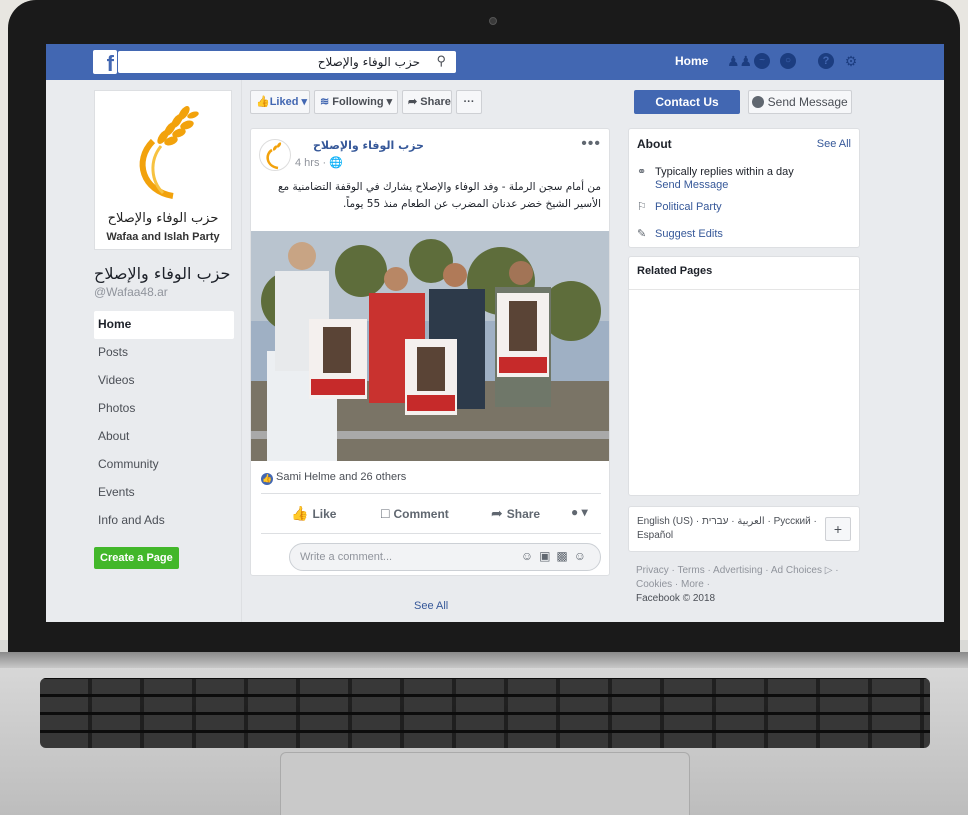 Image resolution: width=968 pixels, height=815 pixels. What do you see at coordinates (163, 218) in the screenshot?
I see `logo-text-arabic: حزب الوفاء والإصلاح` at bounding box center [163, 218].